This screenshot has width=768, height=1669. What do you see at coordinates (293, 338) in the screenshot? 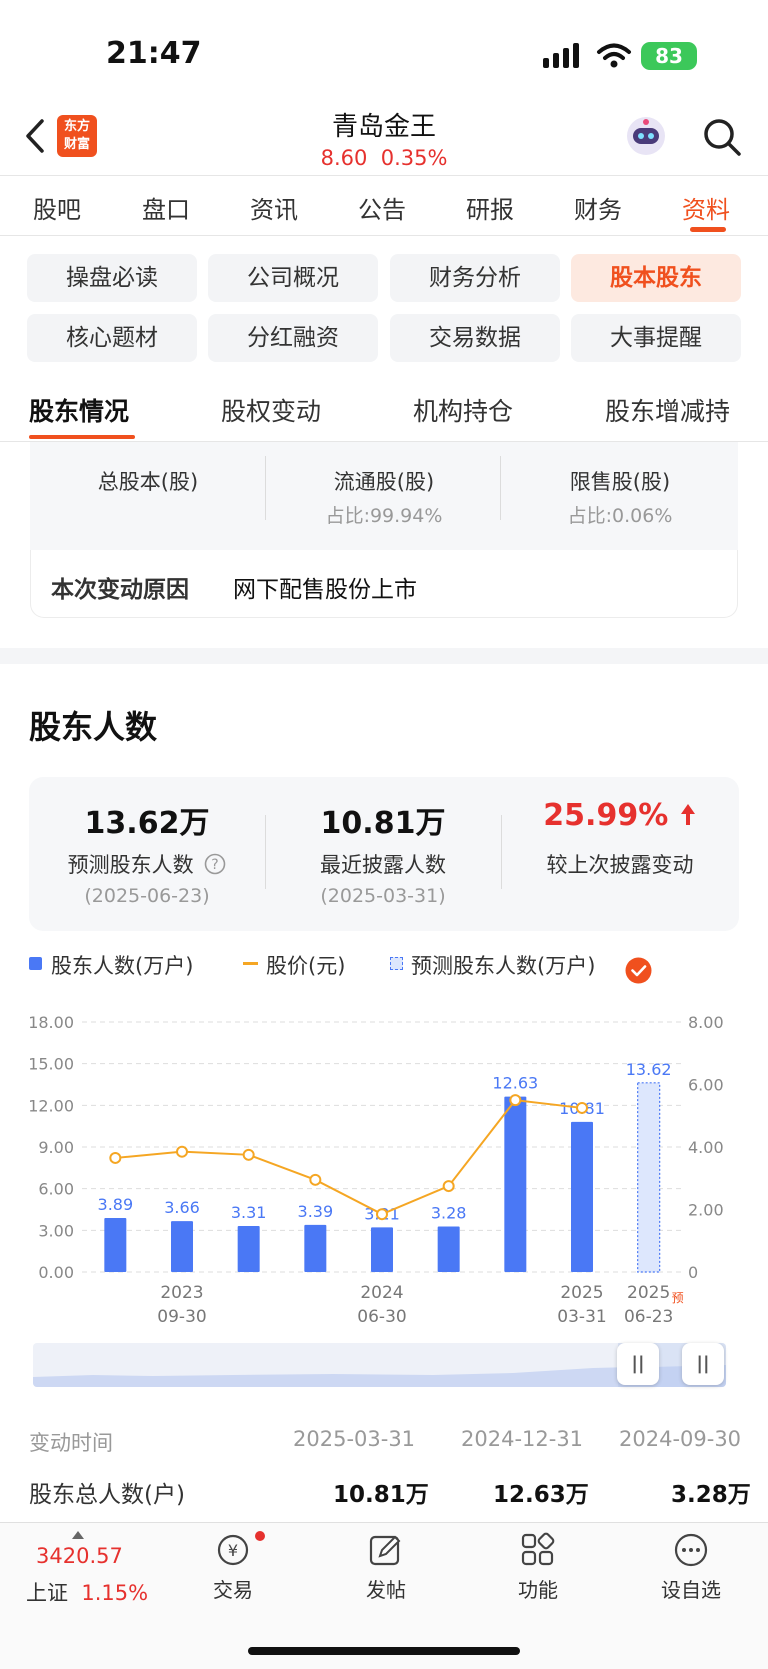
I see `chip-dividends-financing: 分红融资` at bounding box center [293, 338].